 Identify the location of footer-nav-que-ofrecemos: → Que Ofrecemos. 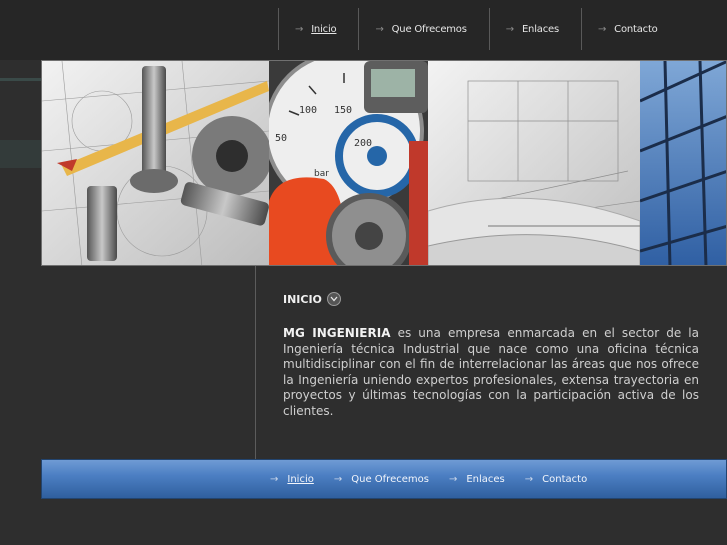
(381, 479).